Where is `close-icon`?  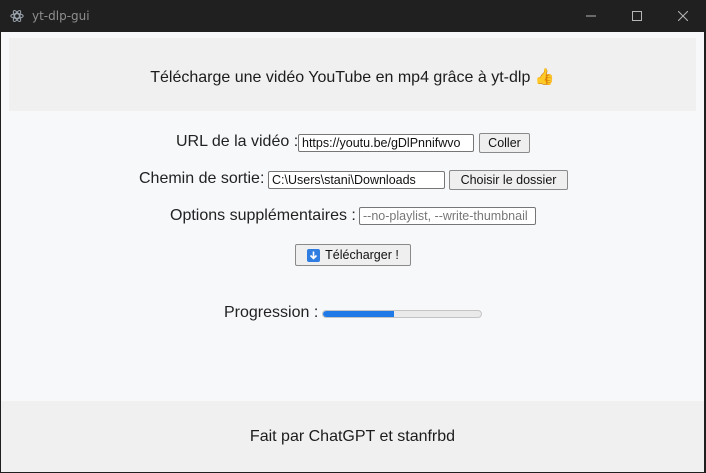 close-icon is located at coordinates (683, 16).